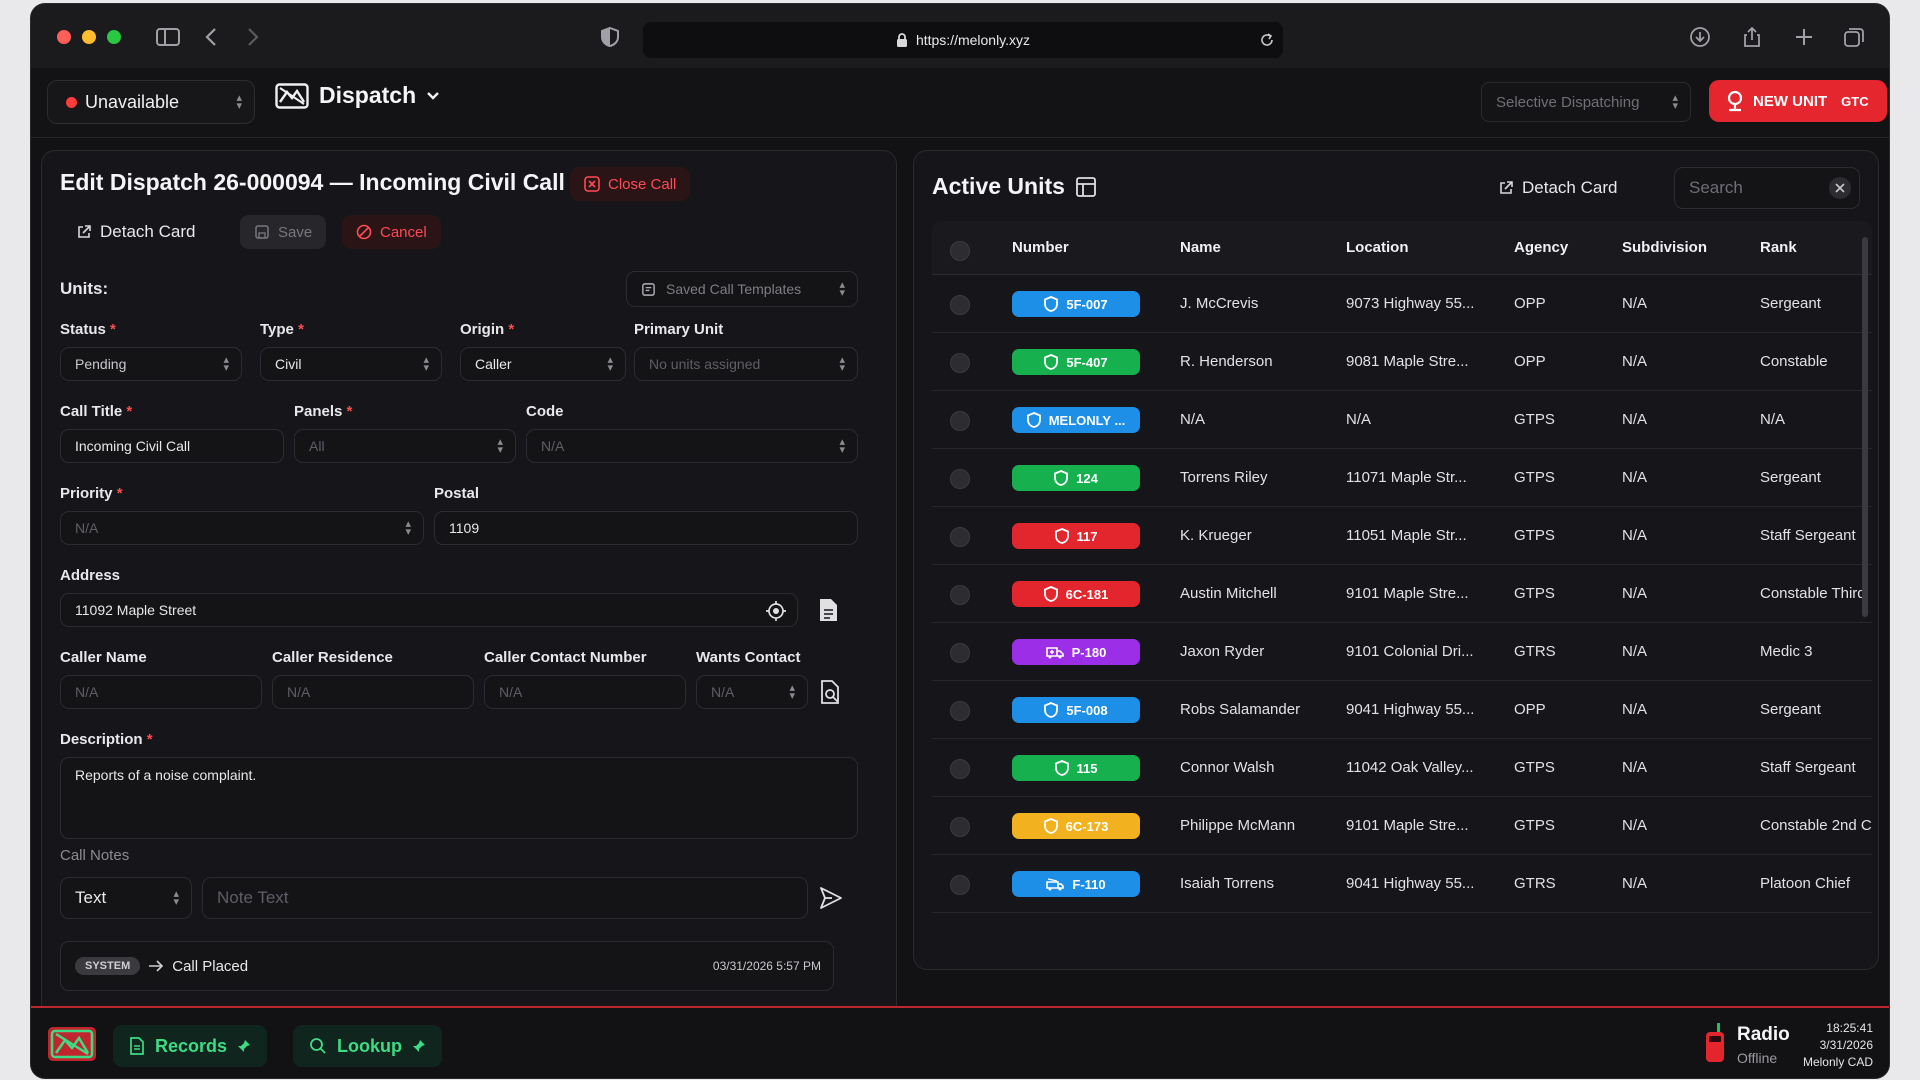 This screenshot has width=1920, height=1080. Describe the element at coordinates (1377, 247) in the screenshot. I see `column-header-location: Location` at that location.